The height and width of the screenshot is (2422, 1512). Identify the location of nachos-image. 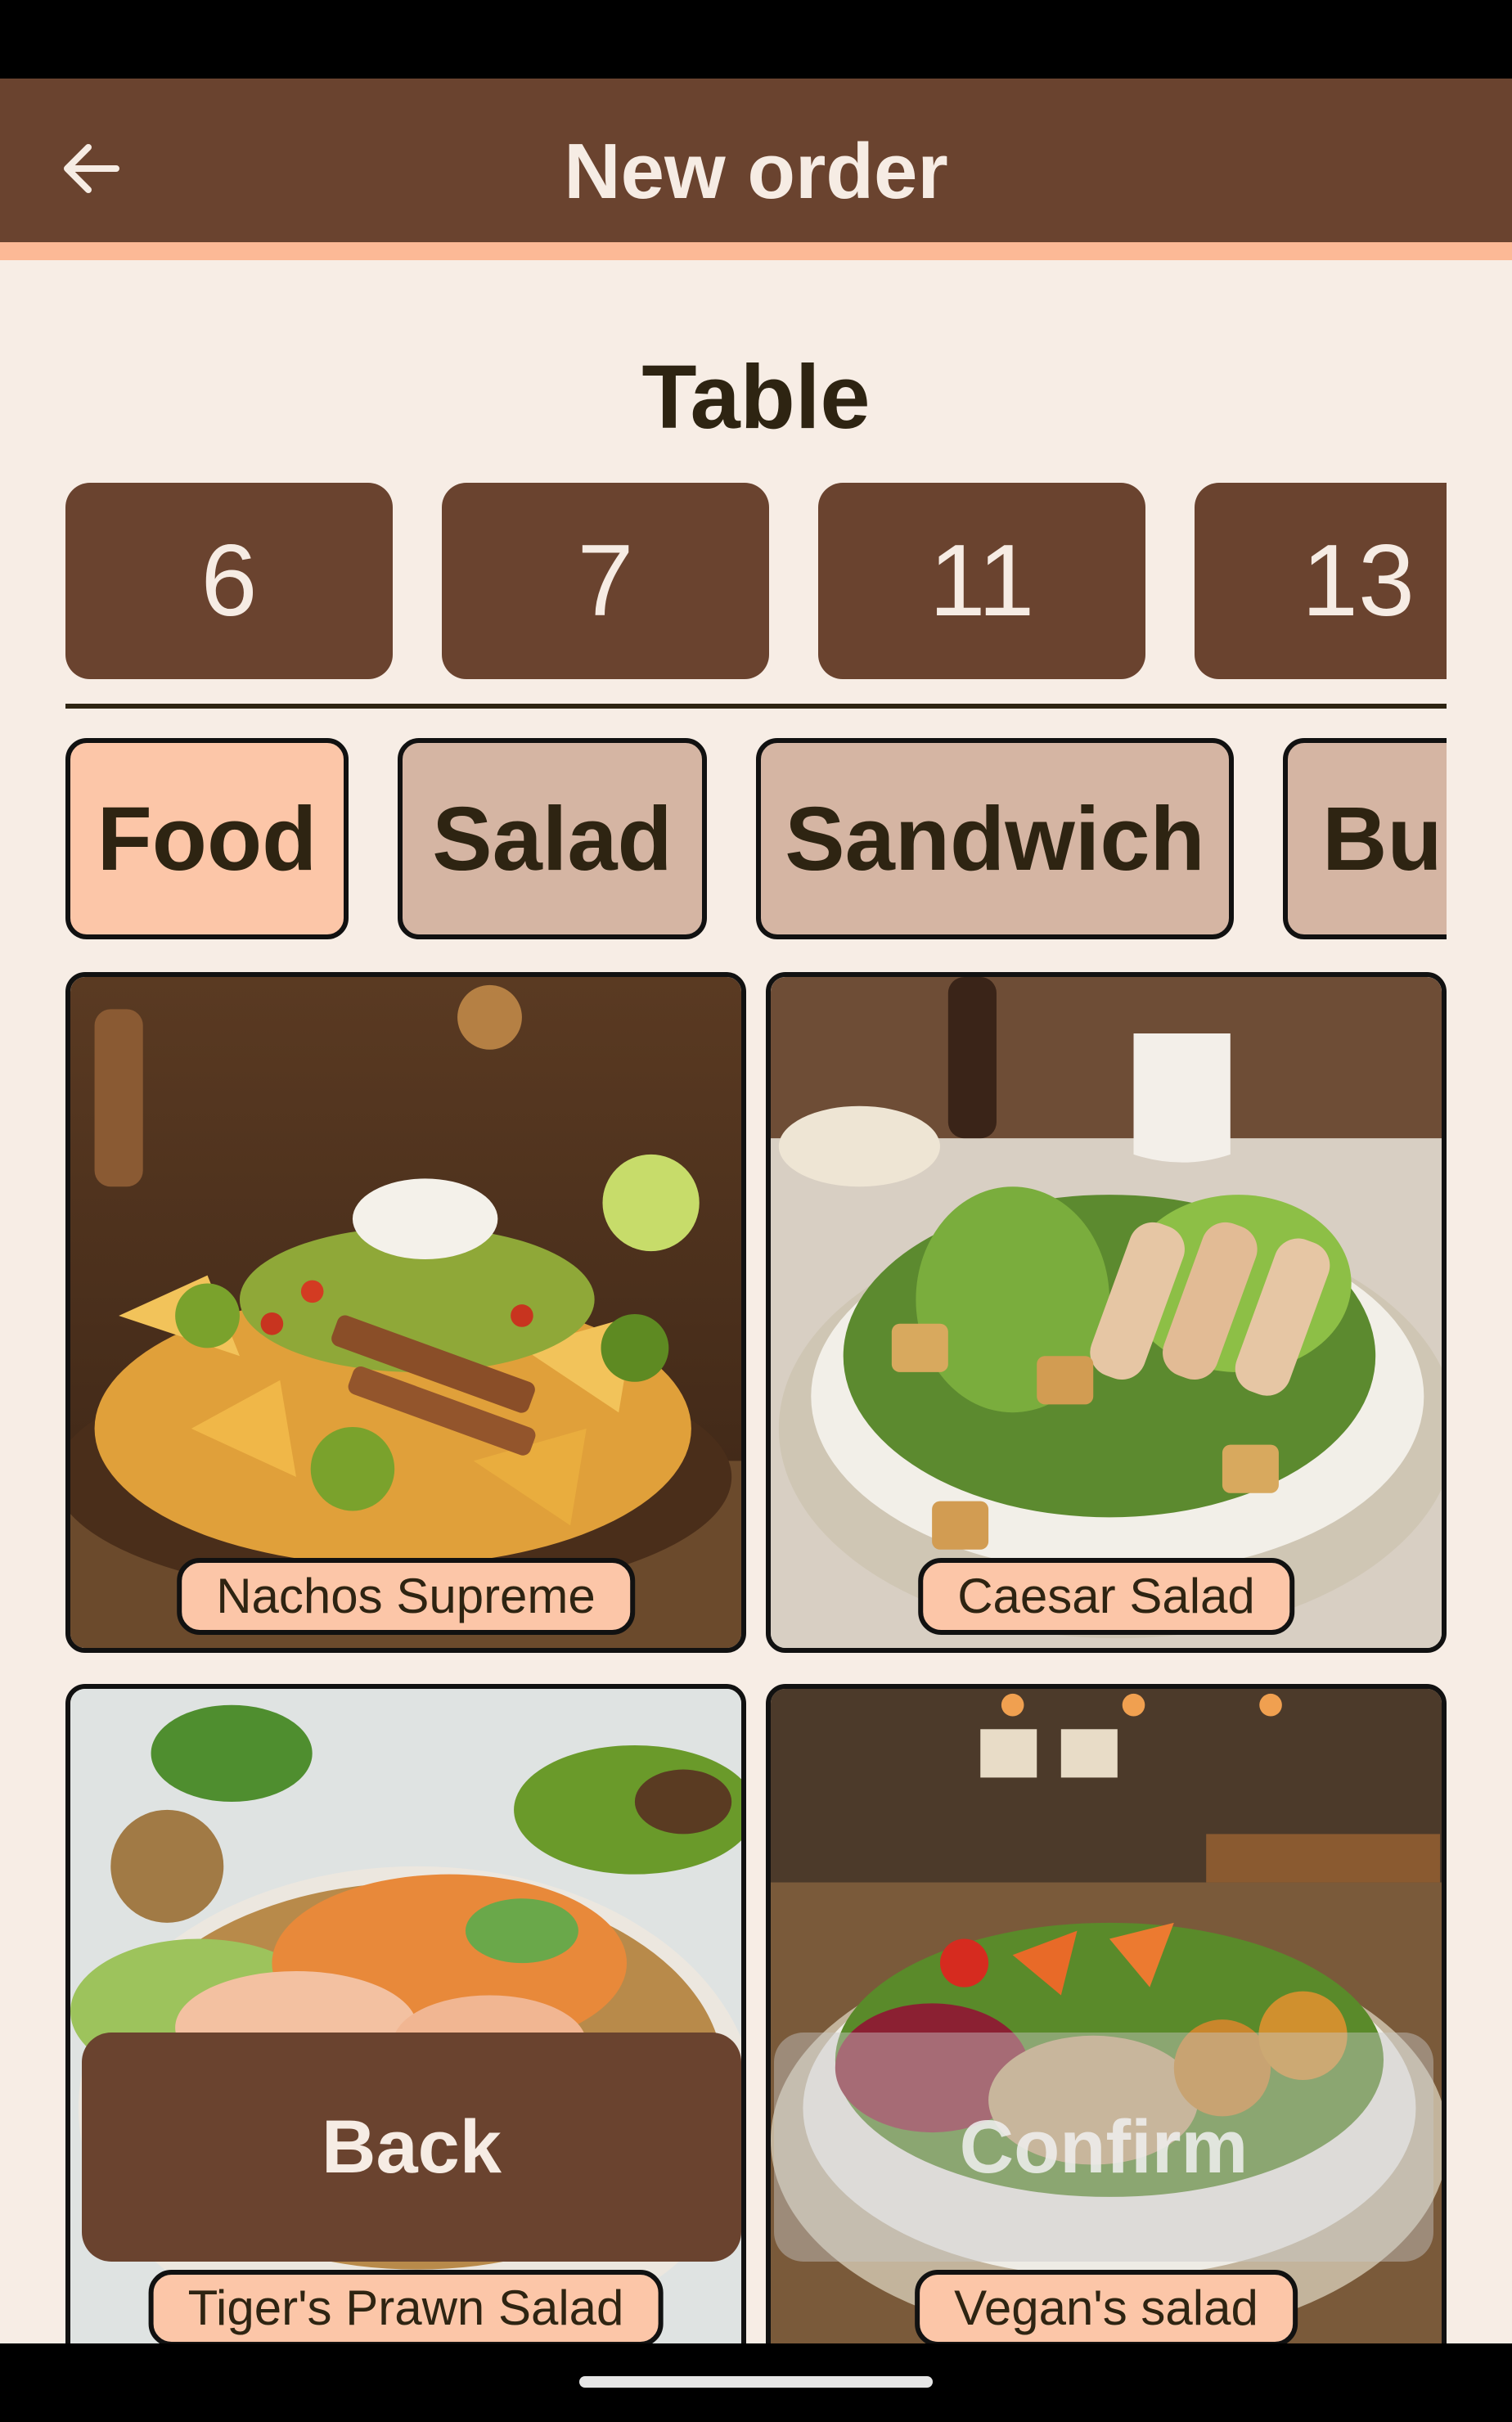
(406, 1312).